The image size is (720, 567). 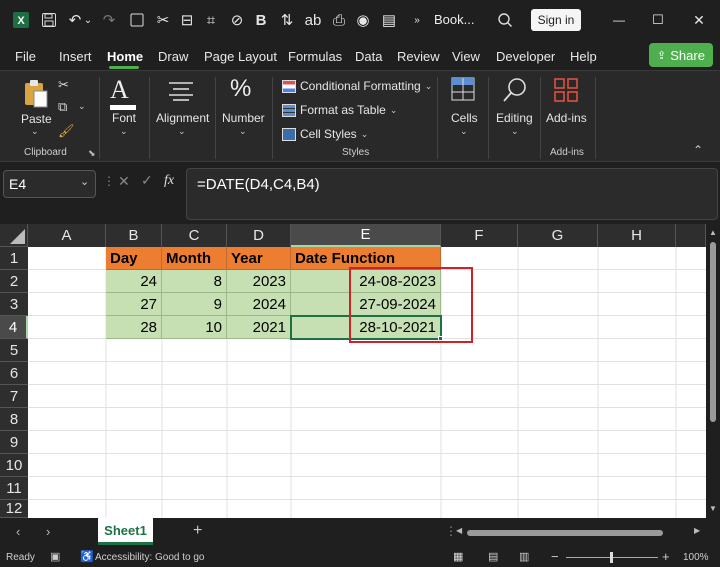 I want to click on search-icon, so click(x=505, y=20).